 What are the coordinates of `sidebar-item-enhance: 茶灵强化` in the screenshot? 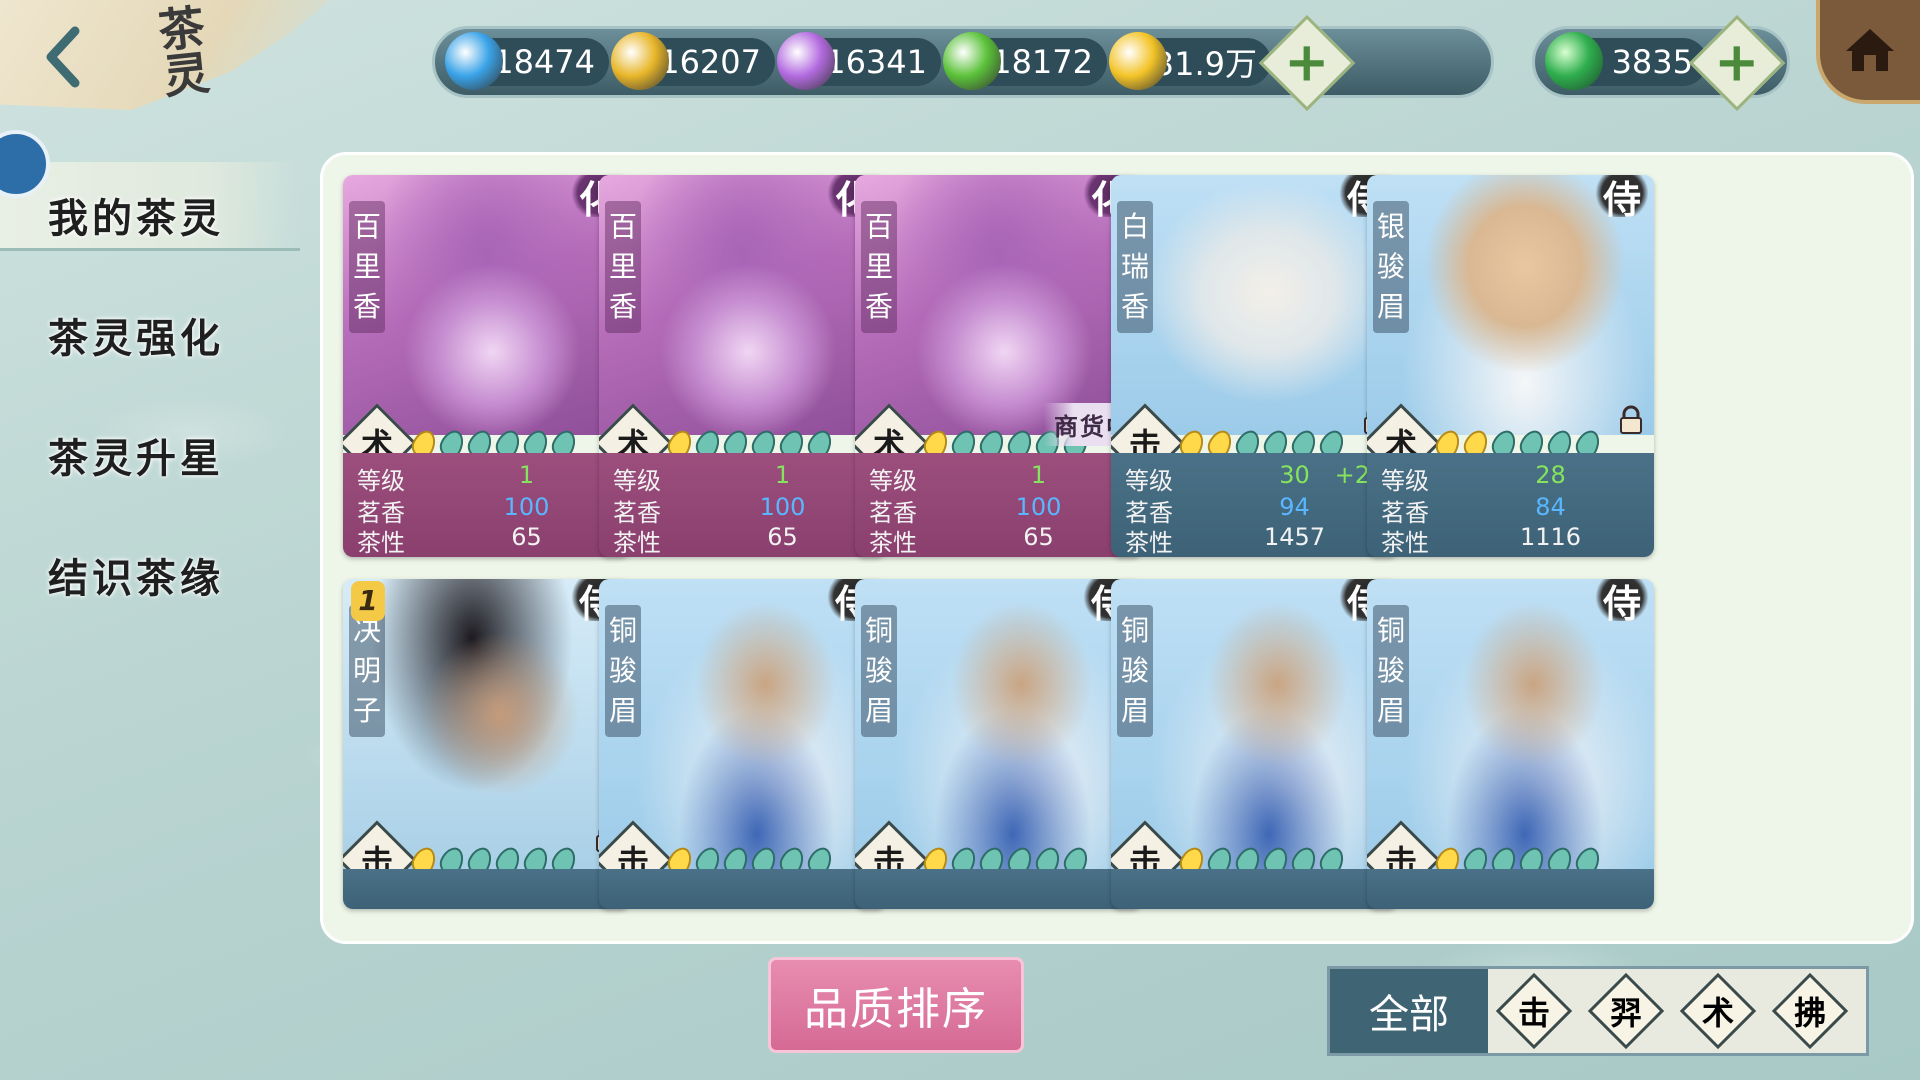 It's located at (136, 335).